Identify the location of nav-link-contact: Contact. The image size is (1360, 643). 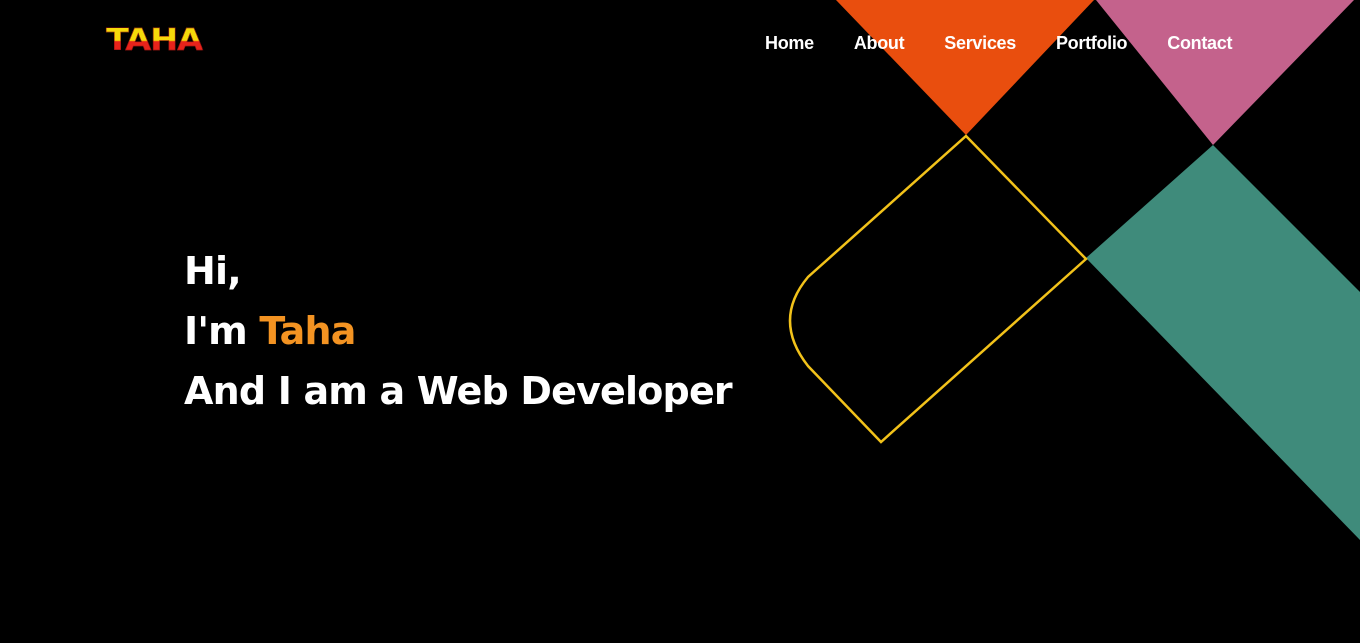
(1199, 43).